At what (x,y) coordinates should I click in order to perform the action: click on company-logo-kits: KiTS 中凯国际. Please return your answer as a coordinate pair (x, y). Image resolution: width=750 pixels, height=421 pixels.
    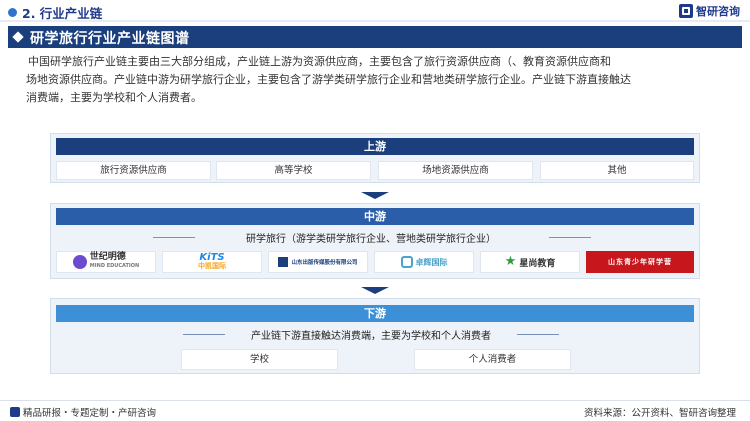
    Looking at the image, I should click on (212, 262).